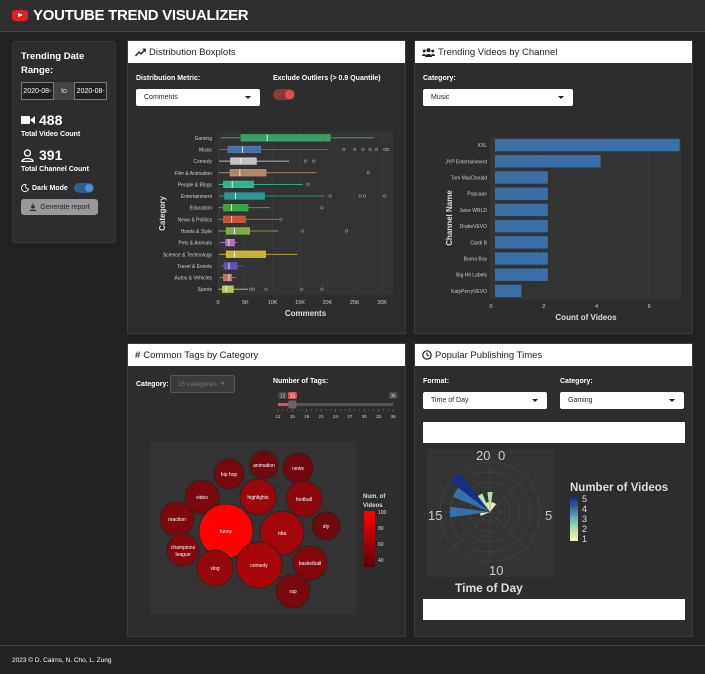 The image size is (705, 674). What do you see at coordinates (435, 515) in the screenshot?
I see `angular-tick-label: 15` at bounding box center [435, 515].